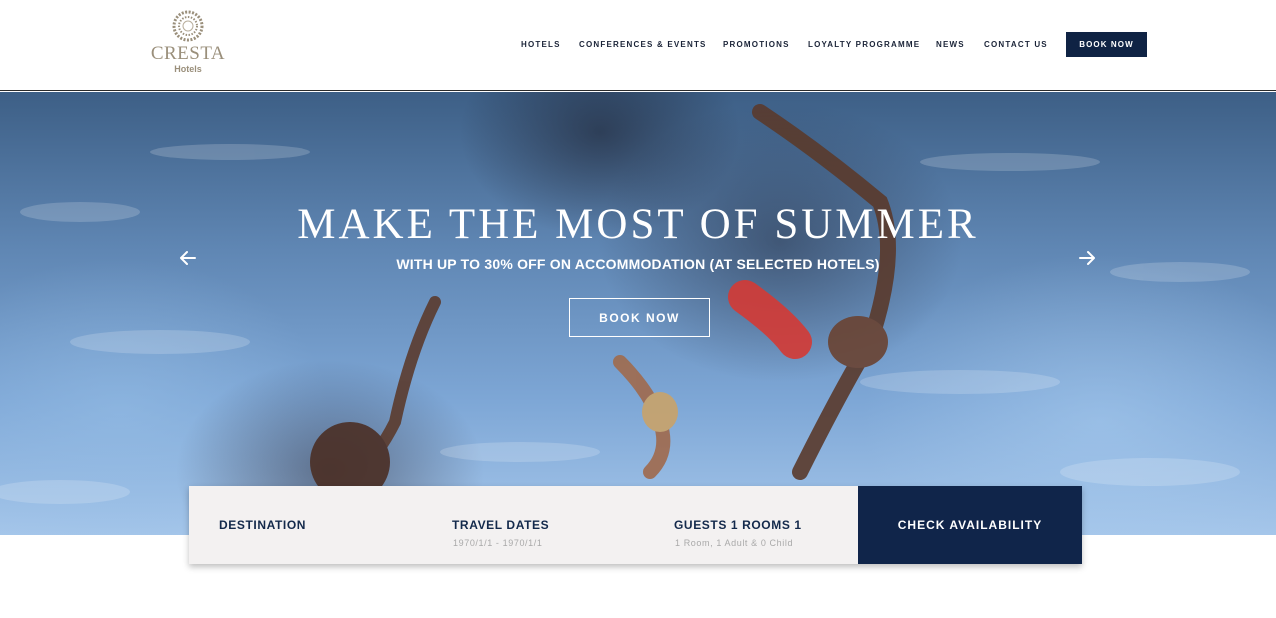 Image resolution: width=1276 pixels, height=618 pixels. What do you see at coordinates (970, 525) in the screenshot?
I see `check-availability-button: CHECK AVAILABILITY` at bounding box center [970, 525].